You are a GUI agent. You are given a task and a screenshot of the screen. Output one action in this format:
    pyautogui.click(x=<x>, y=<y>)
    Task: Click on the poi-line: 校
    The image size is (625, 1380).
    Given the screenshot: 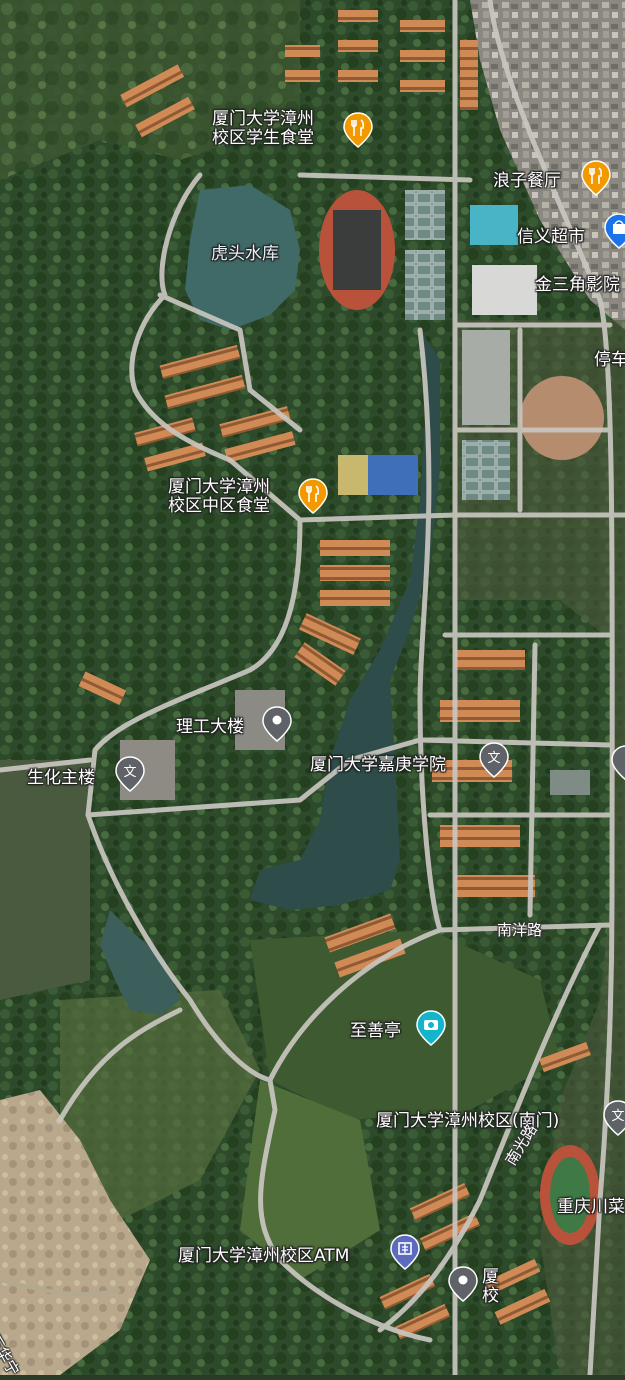 What is the action you would take?
    pyautogui.click(x=490, y=1296)
    